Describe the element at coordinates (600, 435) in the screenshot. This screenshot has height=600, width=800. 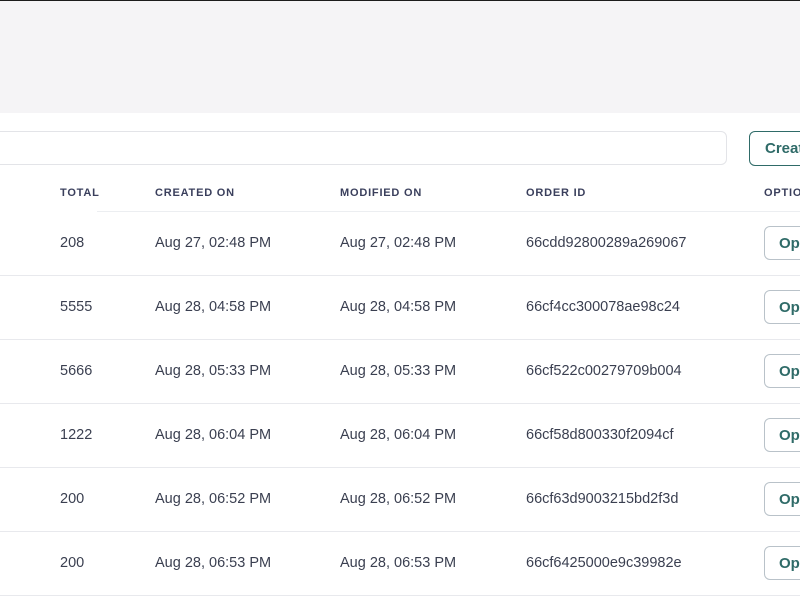
I see `cell-order-id: 66cf58d800330f2094cf` at that location.